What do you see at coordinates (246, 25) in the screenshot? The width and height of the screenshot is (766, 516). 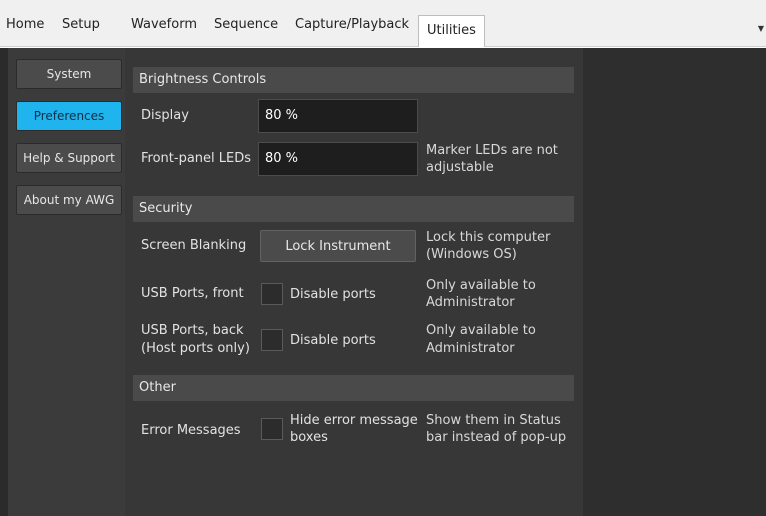 I see `tab-sequence: Sequence` at bounding box center [246, 25].